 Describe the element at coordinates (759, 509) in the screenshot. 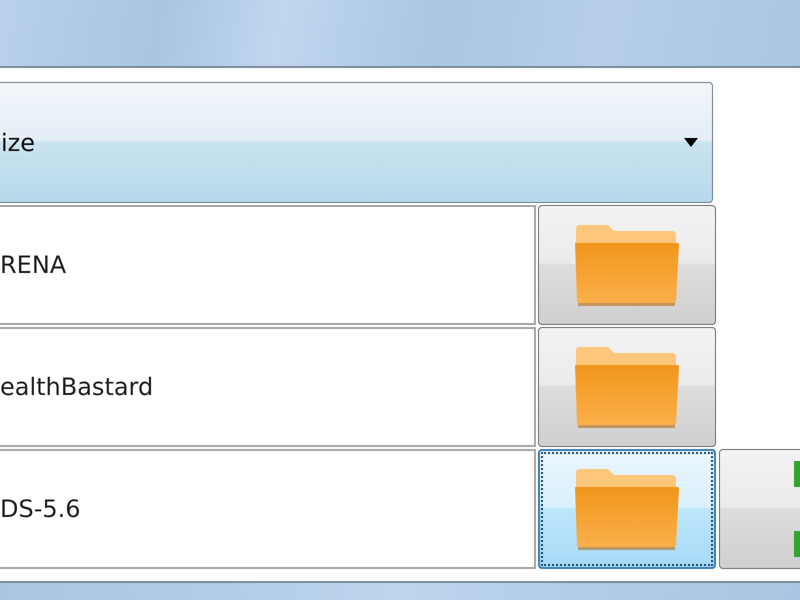

I see `action-button` at that location.